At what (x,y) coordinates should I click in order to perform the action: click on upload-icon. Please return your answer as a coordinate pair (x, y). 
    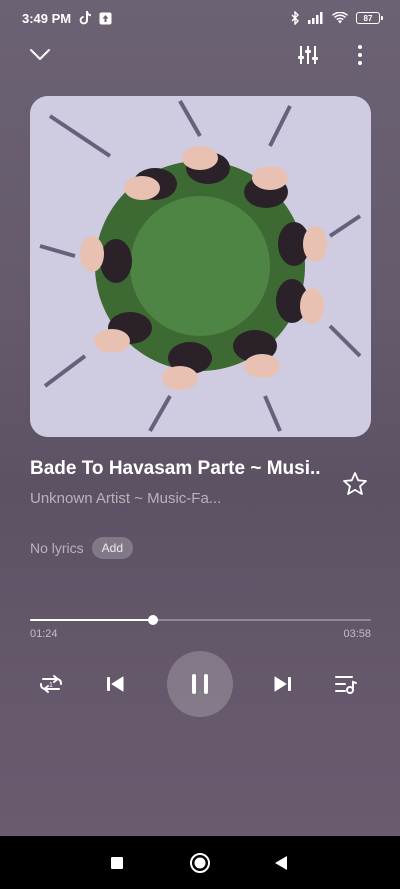
    Looking at the image, I should click on (105, 18).